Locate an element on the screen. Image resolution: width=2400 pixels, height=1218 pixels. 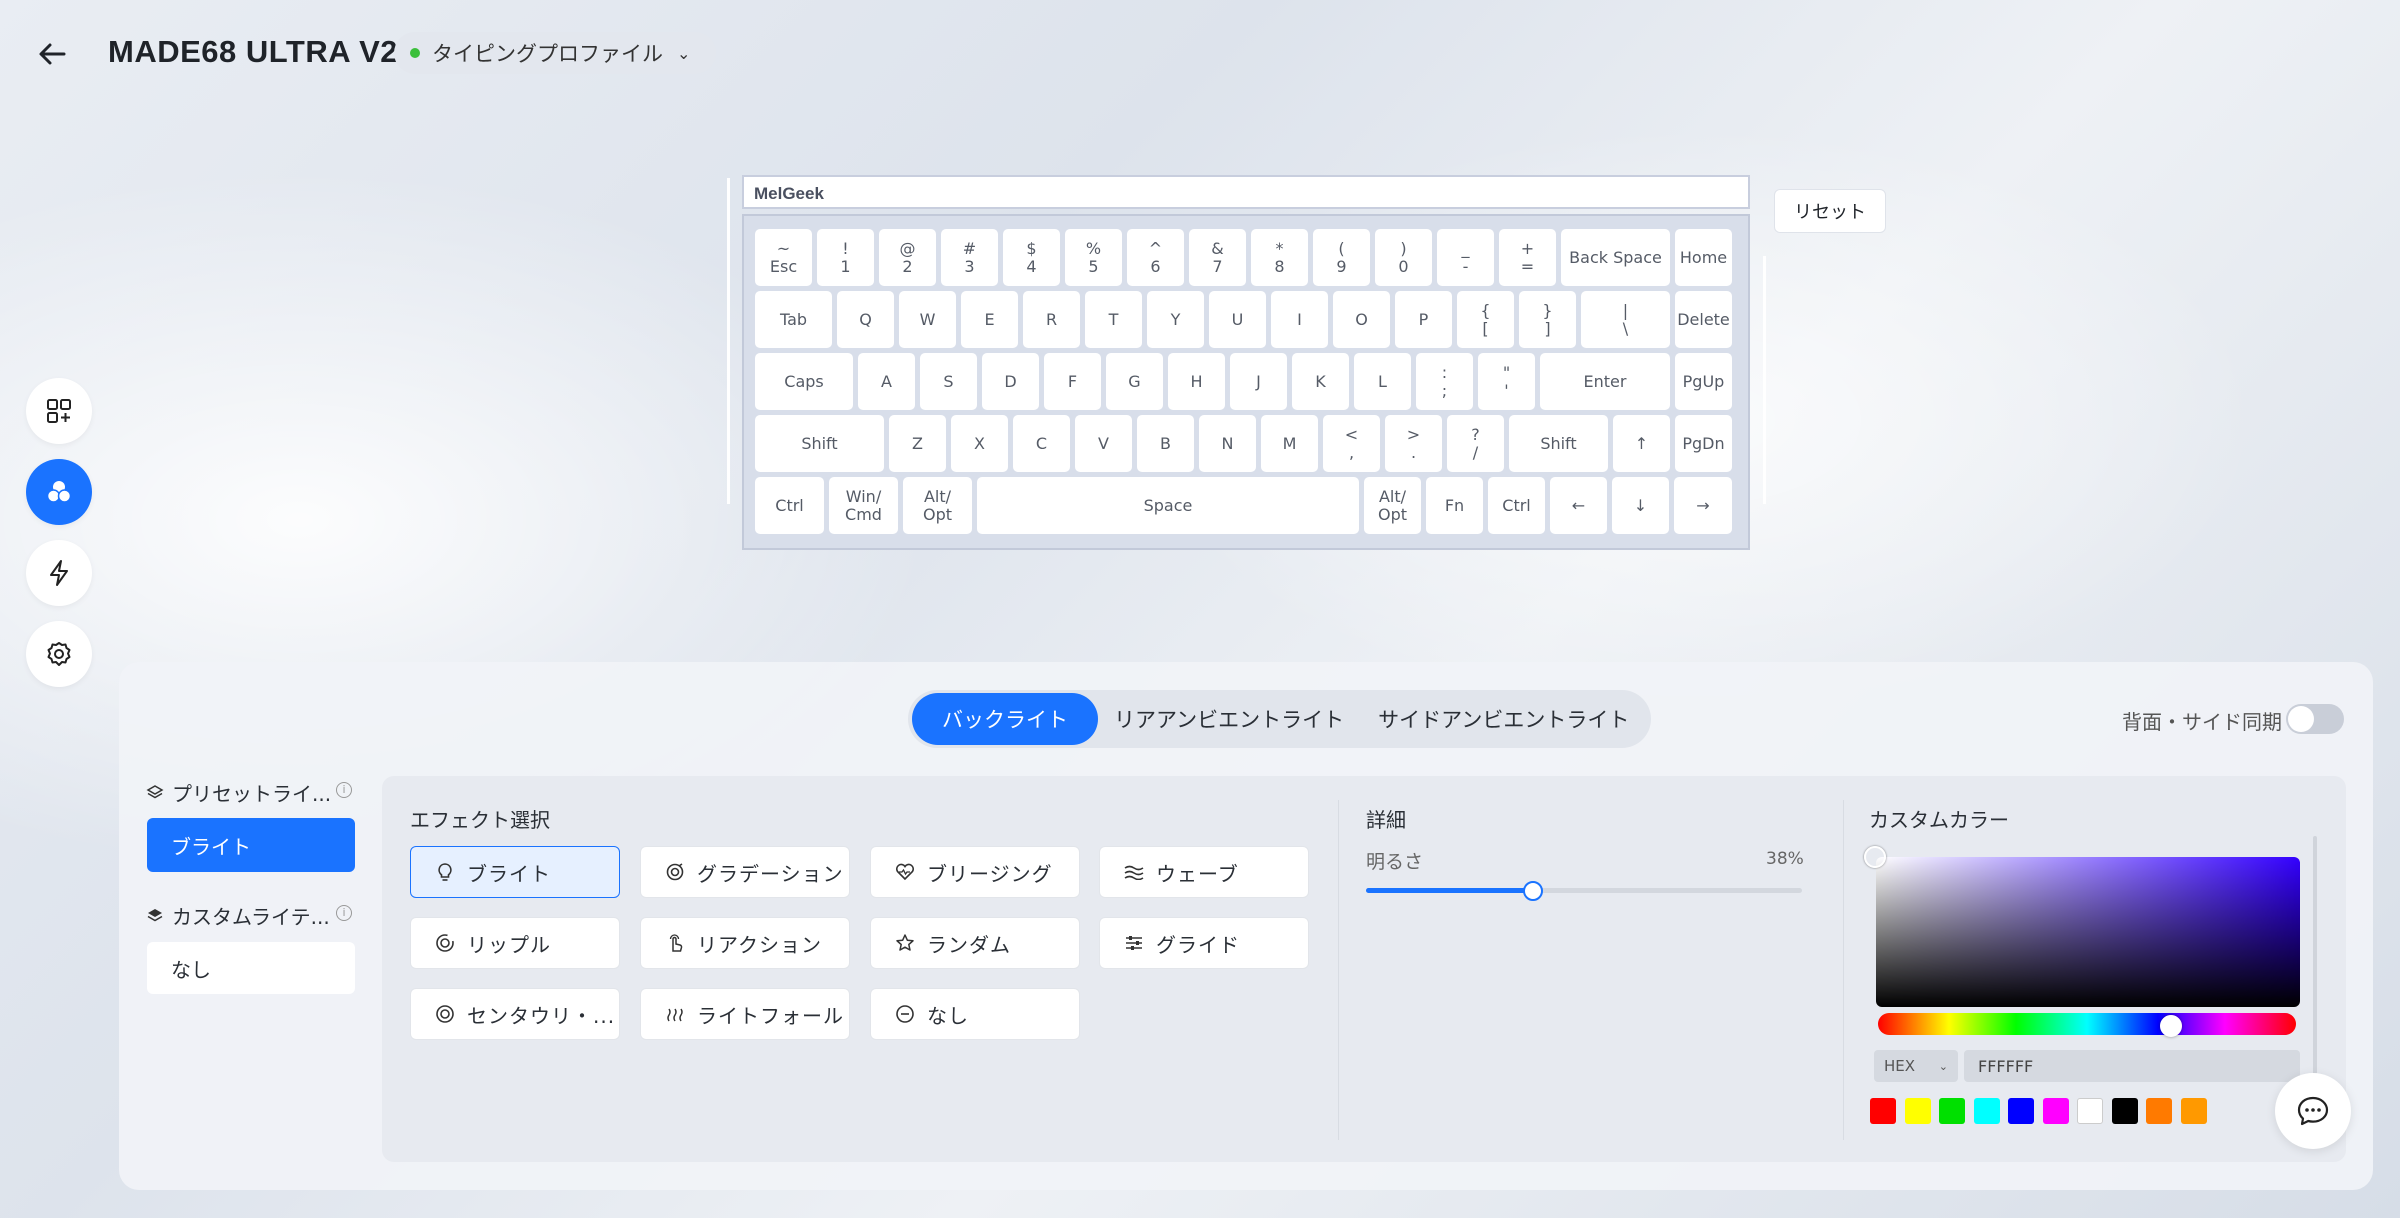
key-u: U is located at coordinates (1237, 319).